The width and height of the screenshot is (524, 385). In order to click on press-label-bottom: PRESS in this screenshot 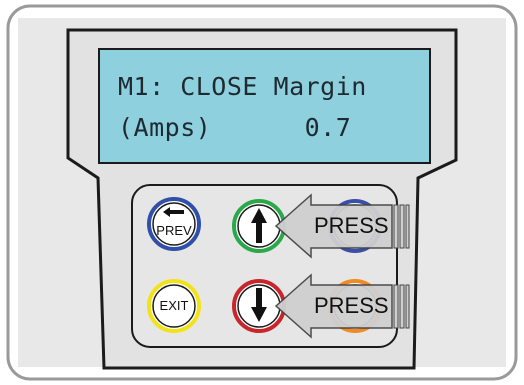, I will do `click(351, 305)`.